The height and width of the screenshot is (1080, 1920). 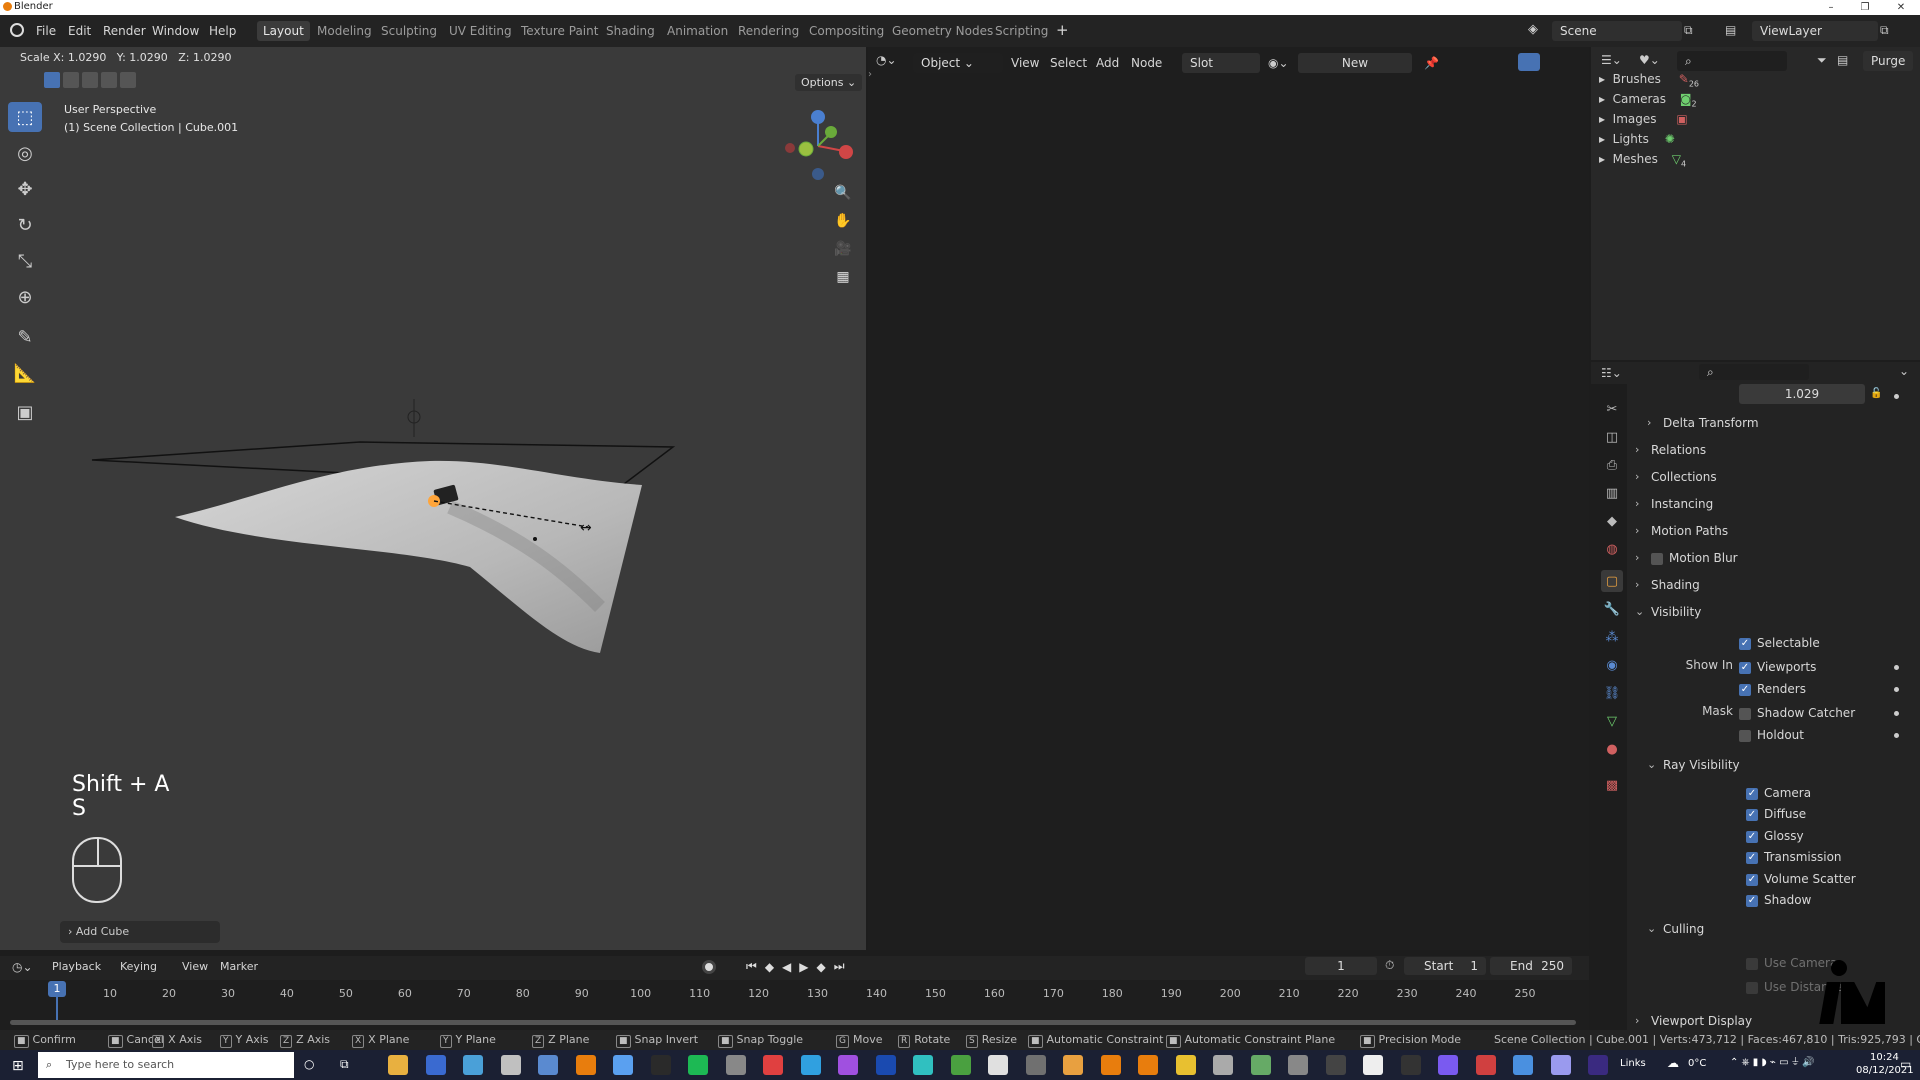 What do you see at coordinates (1637, 139) in the screenshot?
I see `outliner-item-lights: ▸ Lights ✺` at bounding box center [1637, 139].